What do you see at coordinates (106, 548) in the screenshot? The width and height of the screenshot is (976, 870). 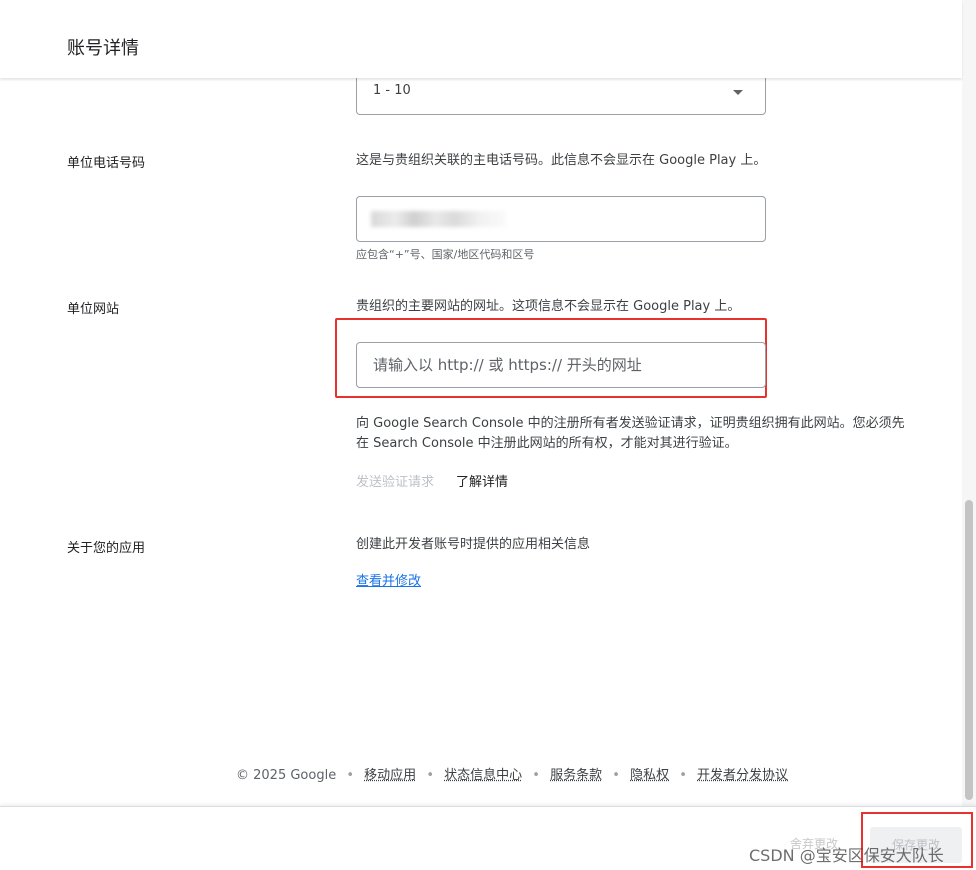 I see `apps-section-label: 关于您的应用` at bounding box center [106, 548].